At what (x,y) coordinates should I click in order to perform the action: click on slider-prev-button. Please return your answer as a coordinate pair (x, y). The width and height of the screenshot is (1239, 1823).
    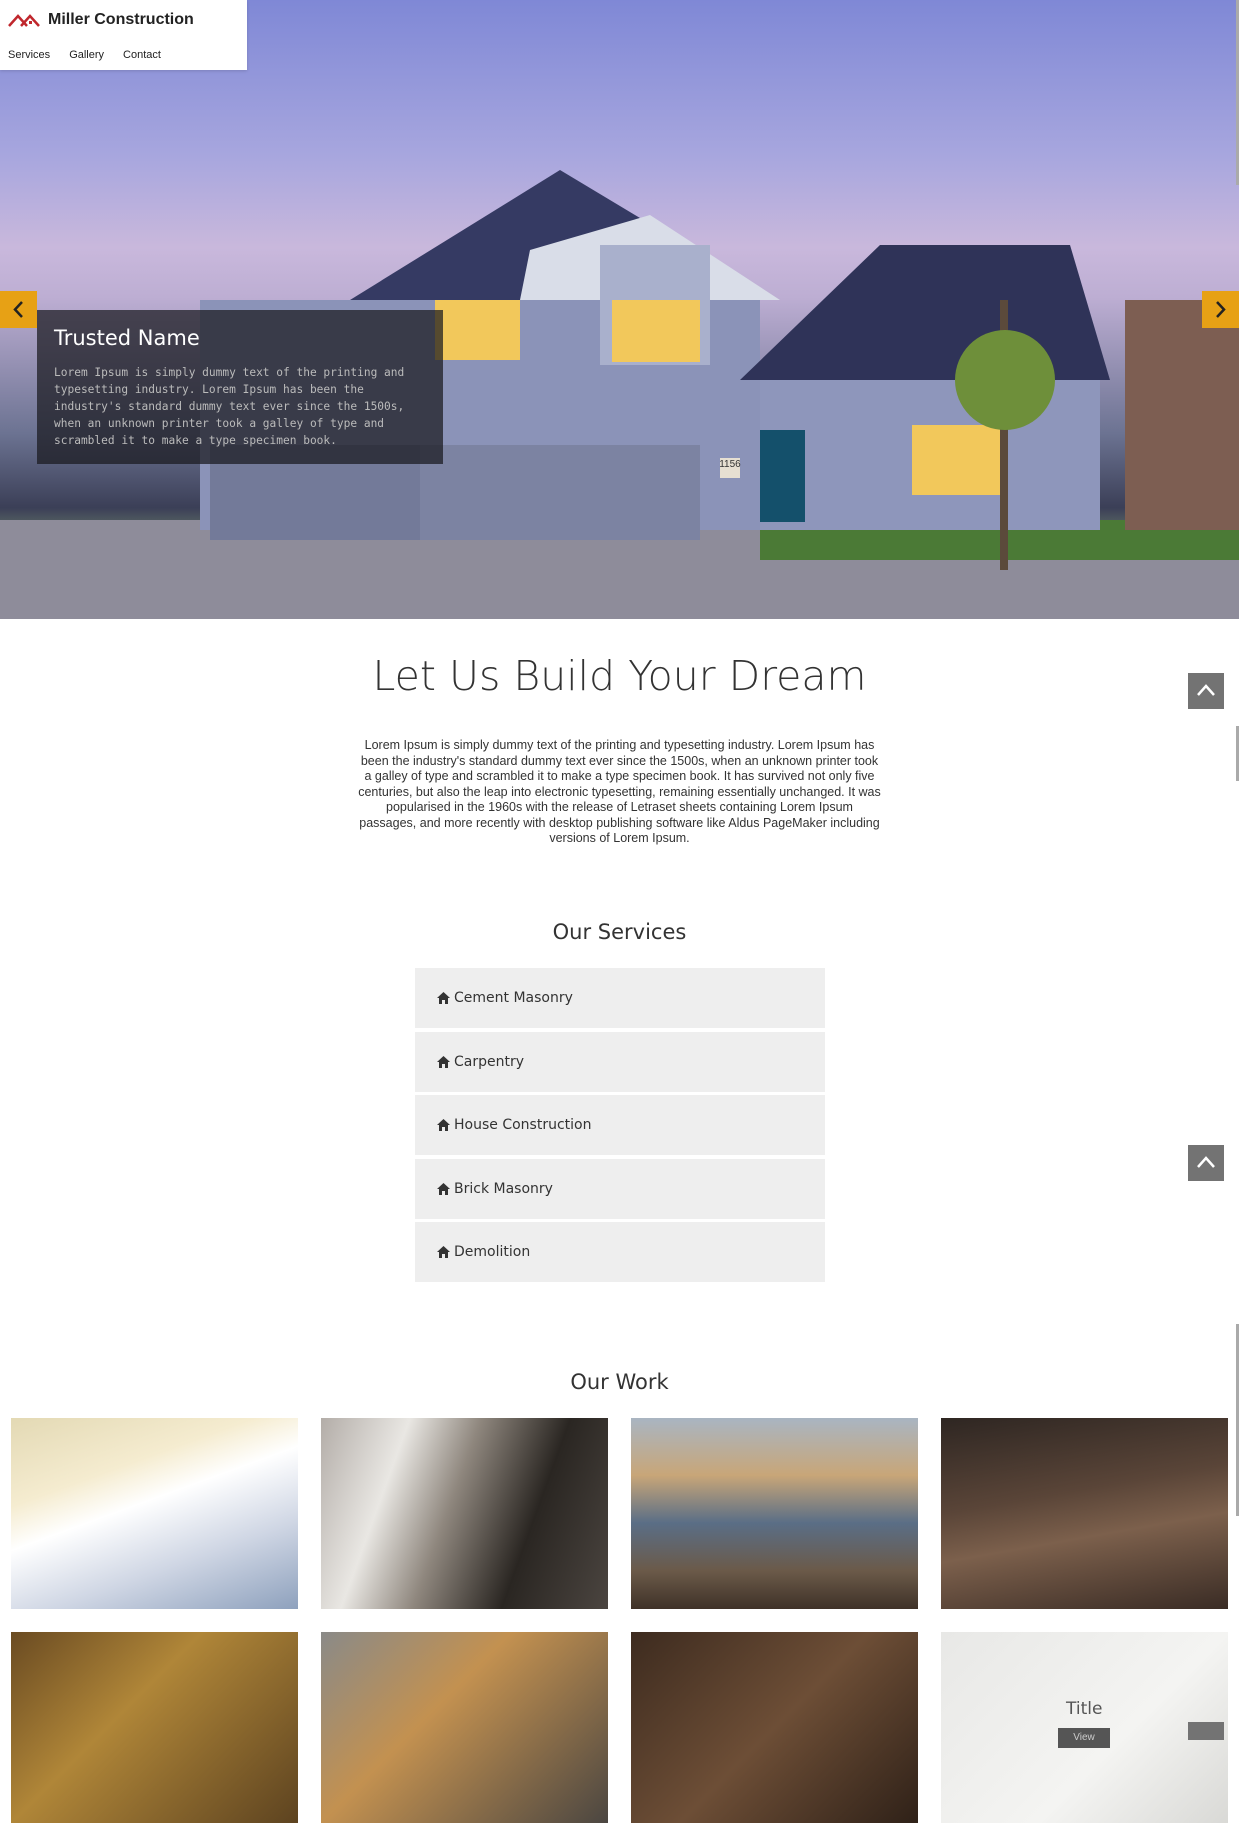
    Looking at the image, I should click on (18, 309).